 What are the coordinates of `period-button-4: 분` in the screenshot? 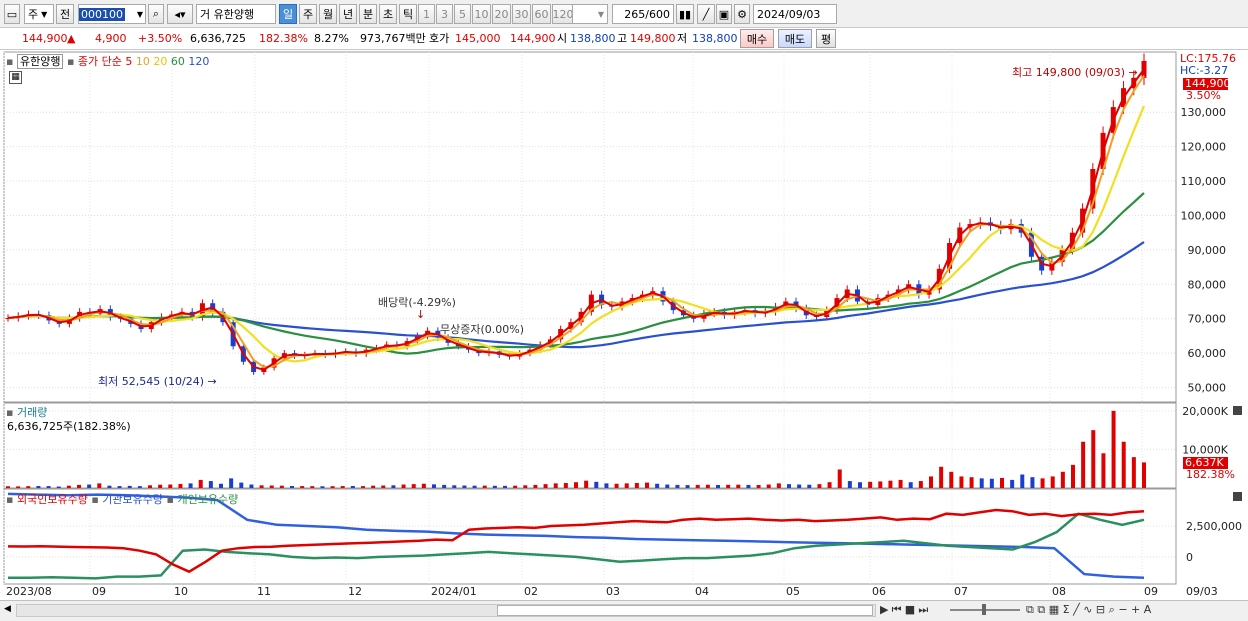 It's located at (368, 14).